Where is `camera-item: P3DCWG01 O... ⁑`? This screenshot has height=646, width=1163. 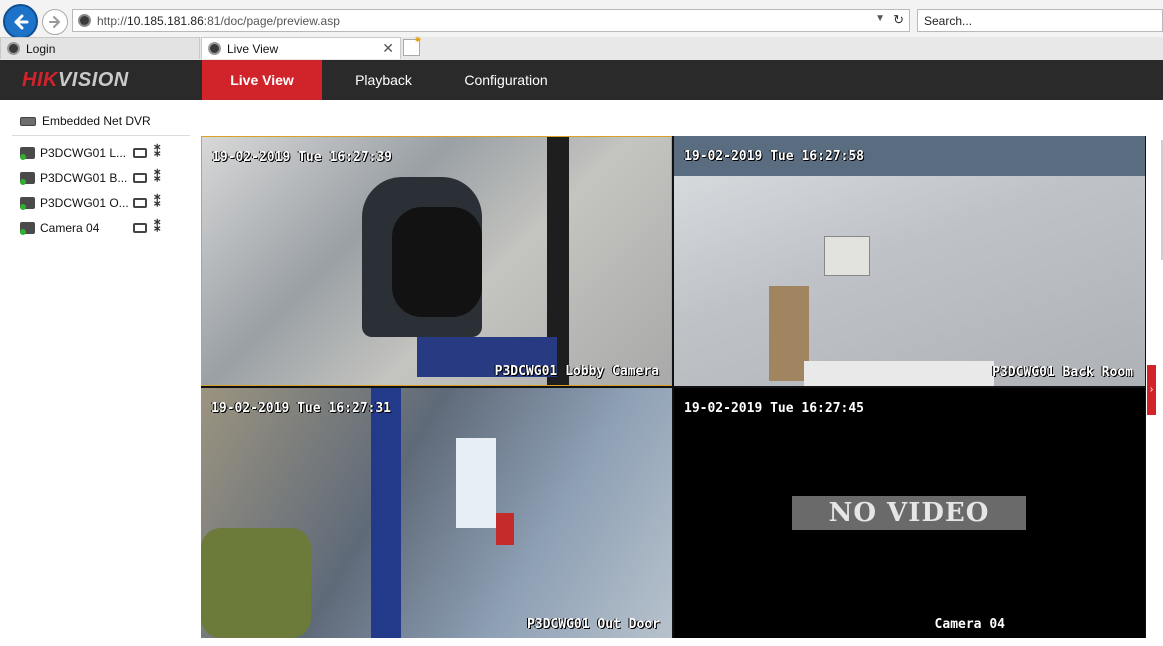 camera-item: P3DCWG01 O... ⁑ is located at coordinates (100, 203).